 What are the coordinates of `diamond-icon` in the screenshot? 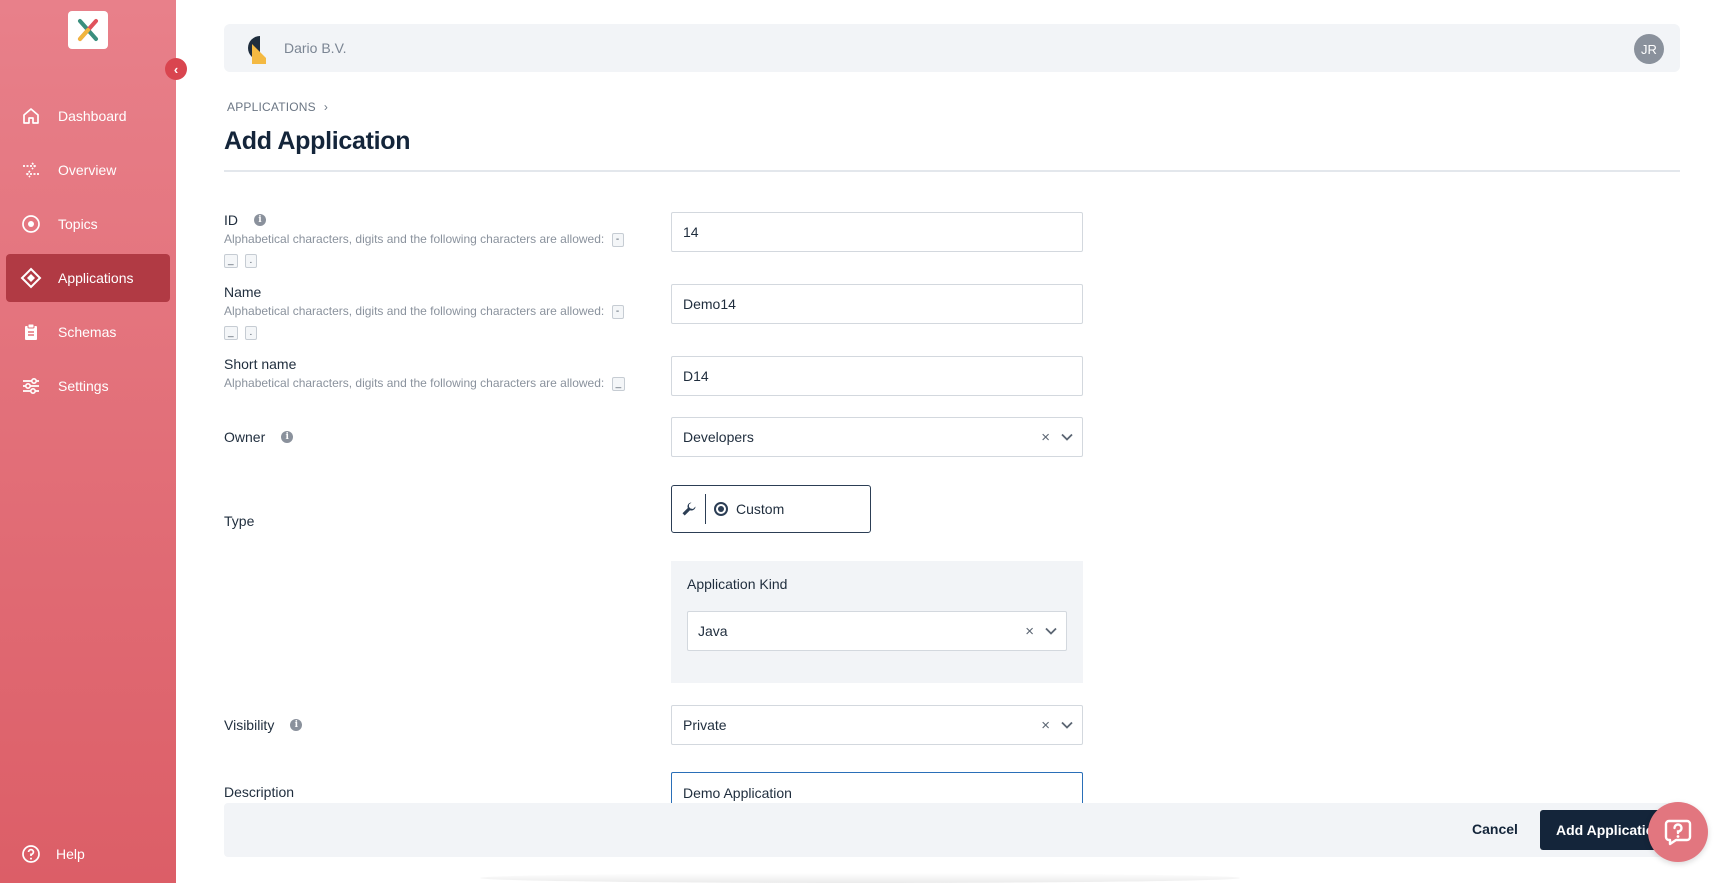 It's located at (31, 278).